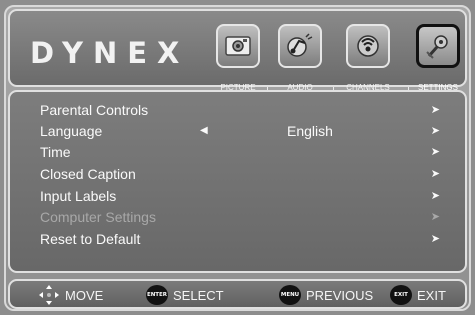 This screenshot has height=315, width=475. I want to click on select-hint: ENTER SELECT, so click(185, 295).